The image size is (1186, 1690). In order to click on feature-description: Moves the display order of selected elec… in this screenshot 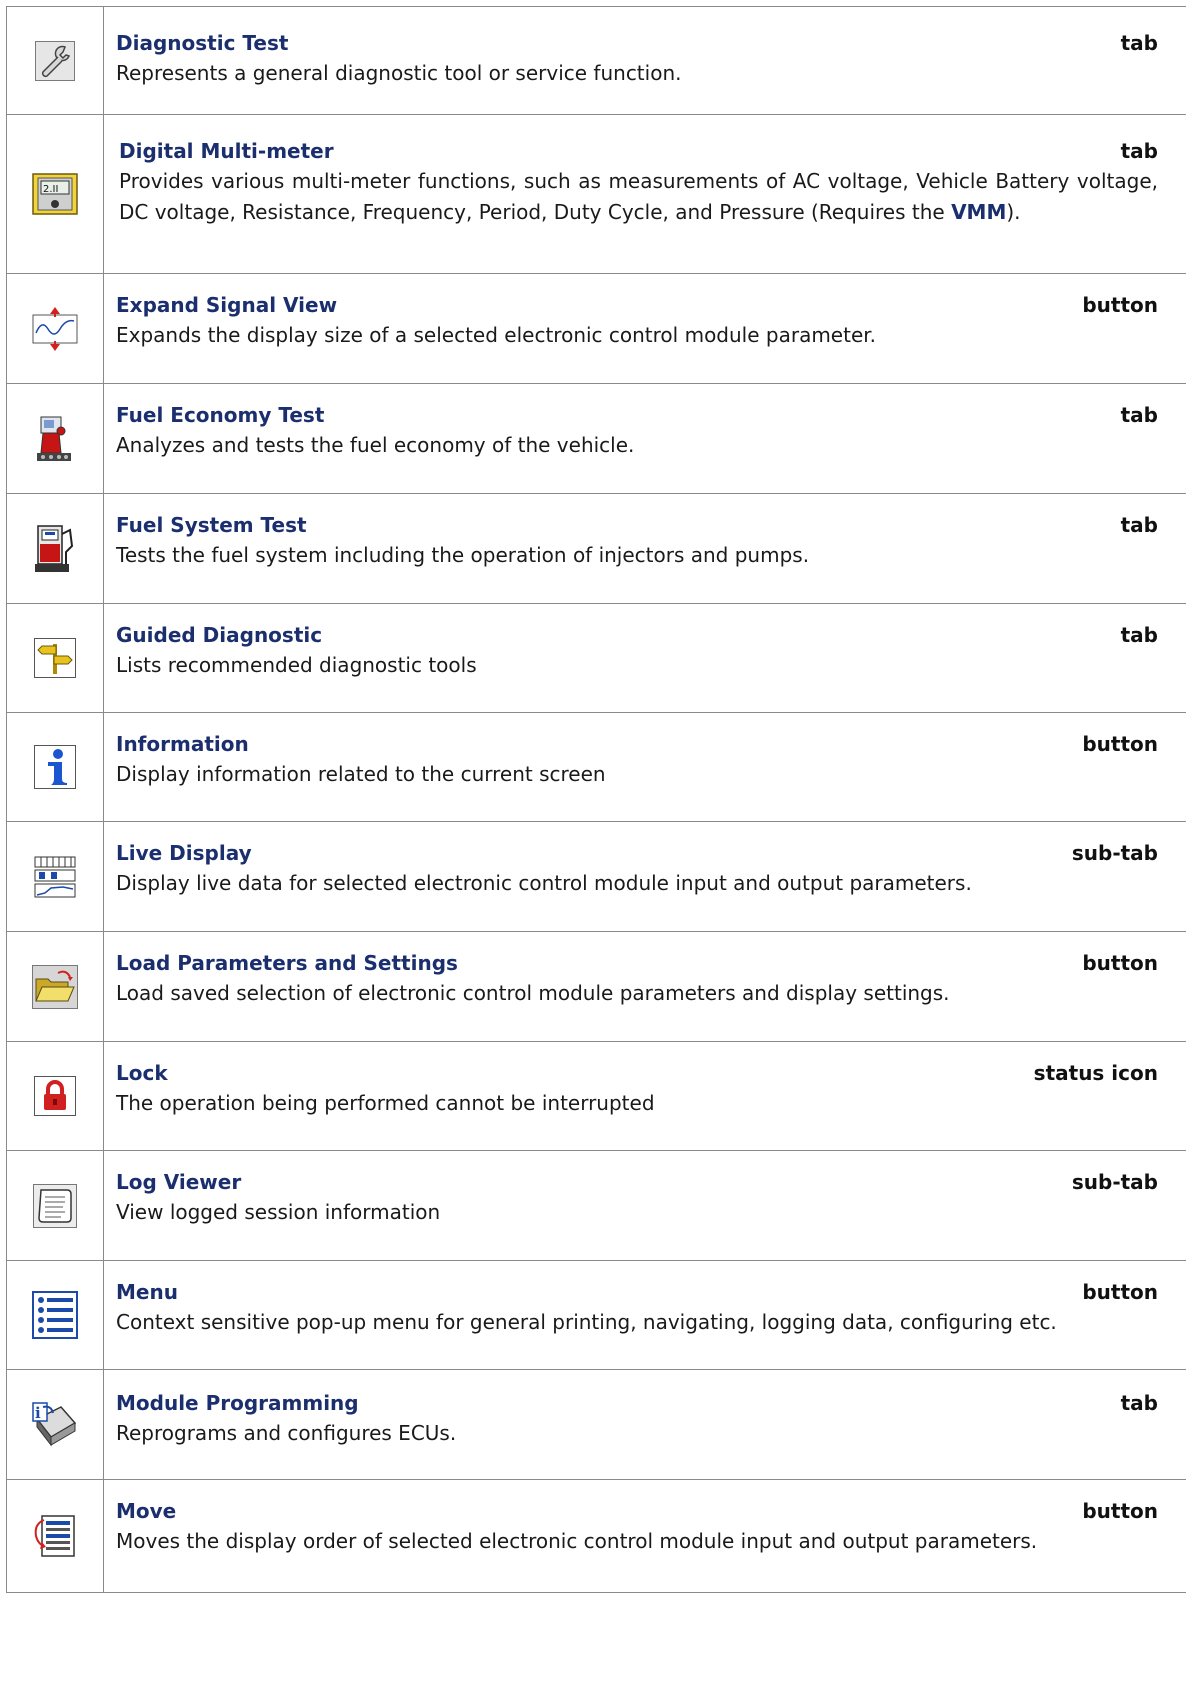, I will do `click(577, 1541)`.